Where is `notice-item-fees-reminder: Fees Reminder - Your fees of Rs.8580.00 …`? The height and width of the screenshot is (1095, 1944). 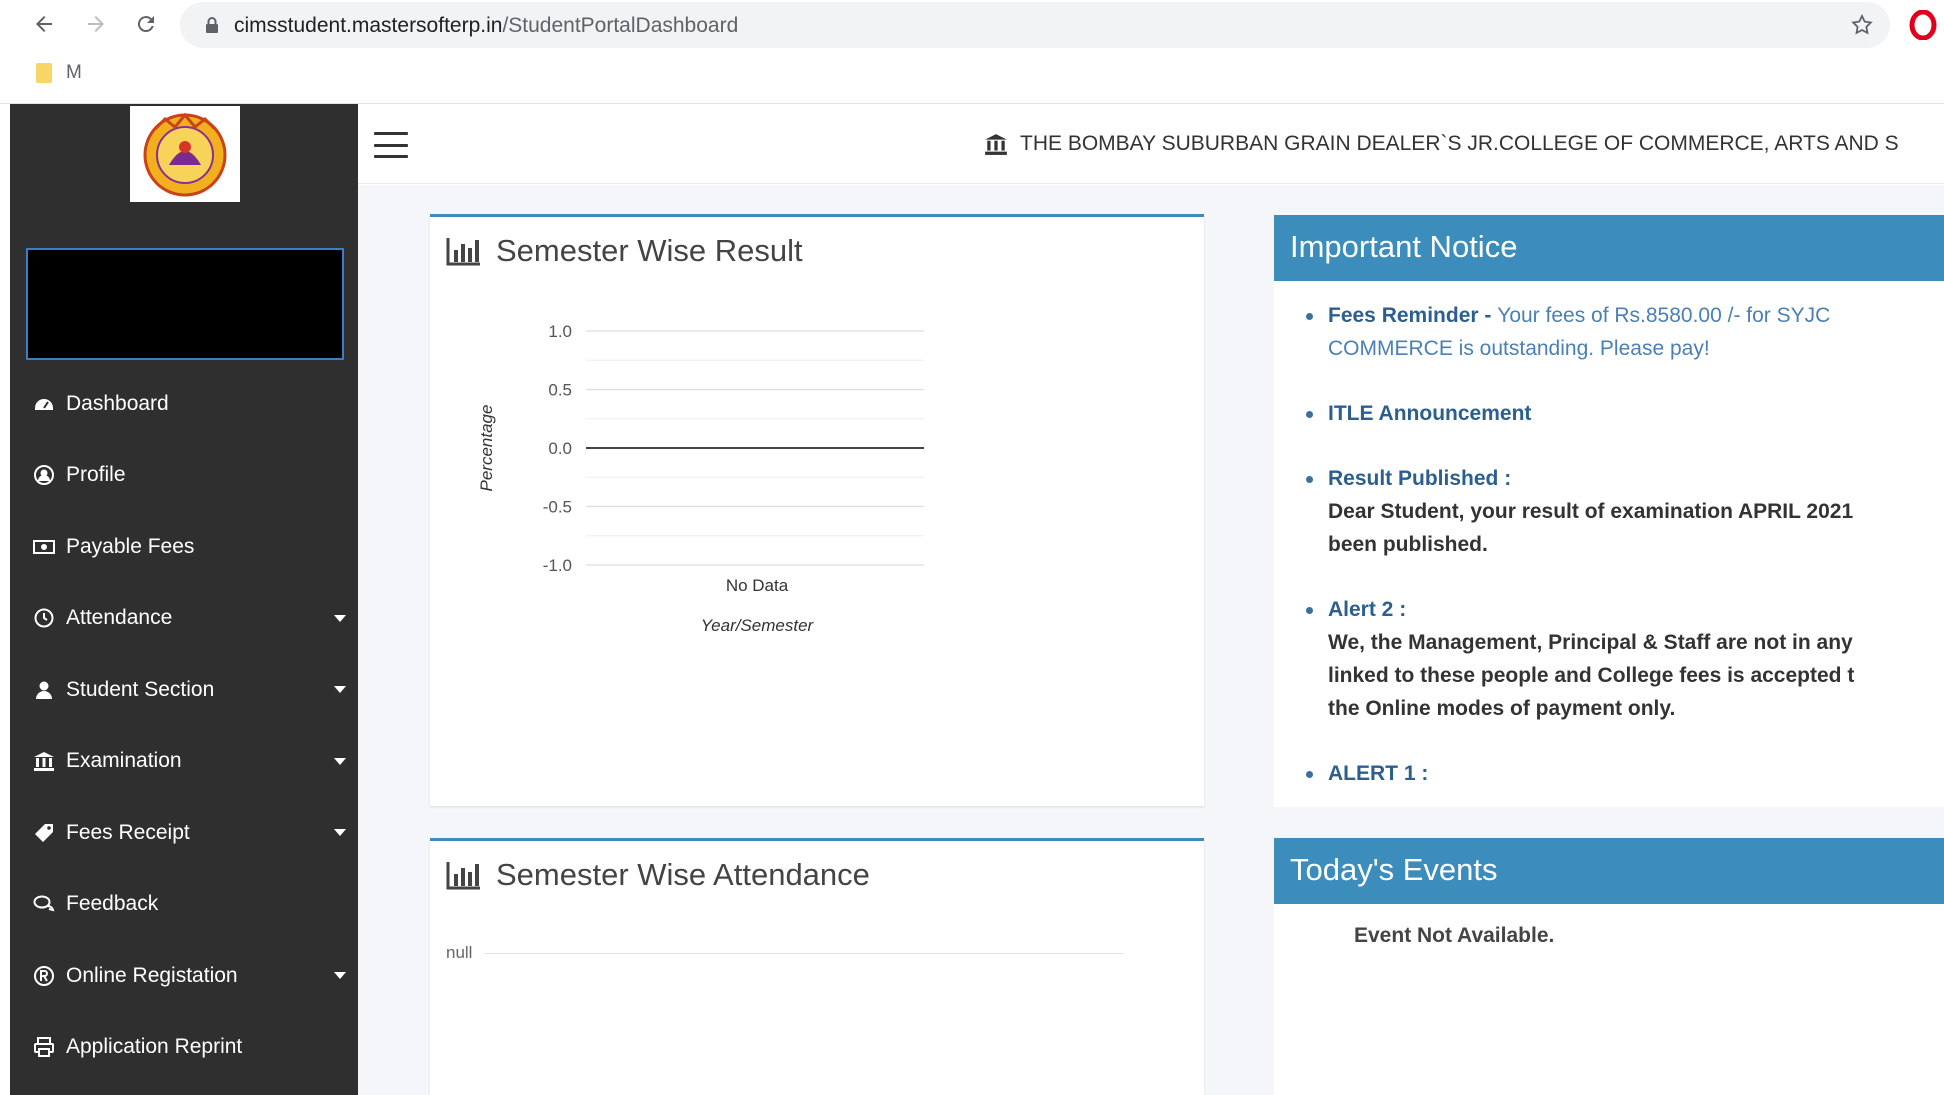
notice-item-fees-reminder: Fees Reminder - Your fees of Rs.8580.00 … is located at coordinates (1625, 332).